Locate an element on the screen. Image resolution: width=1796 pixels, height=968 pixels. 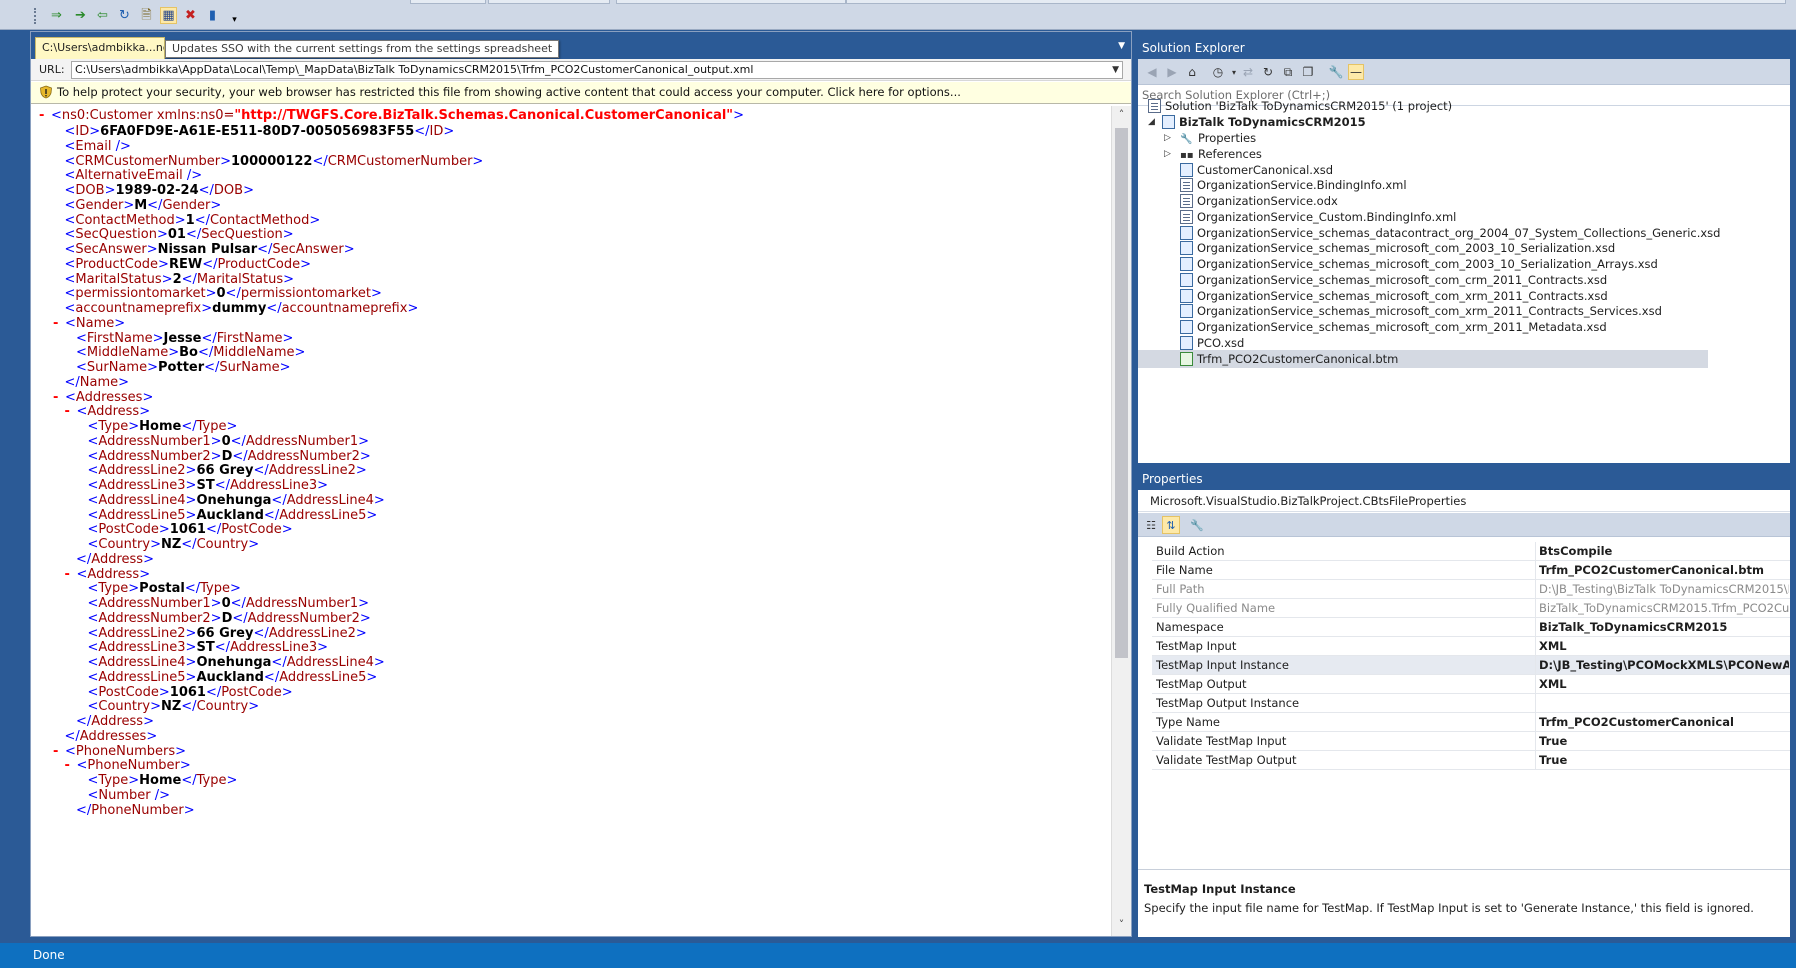
forward-icon: ▶ is located at coordinates (1172, 72).